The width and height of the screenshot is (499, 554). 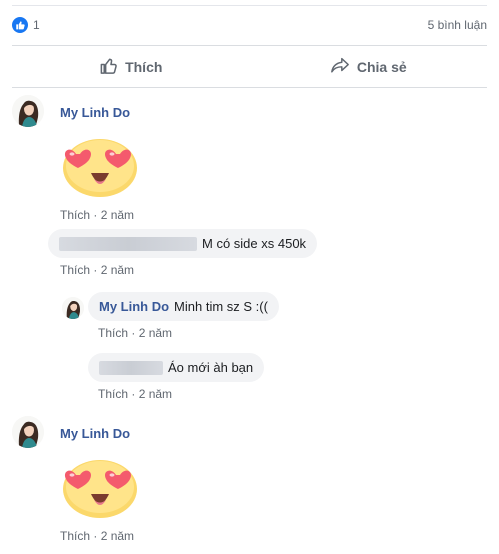 What do you see at coordinates (108, 67) in the screenshot?
I see `thumbs-up-icon` at bounding box center [108, 67].